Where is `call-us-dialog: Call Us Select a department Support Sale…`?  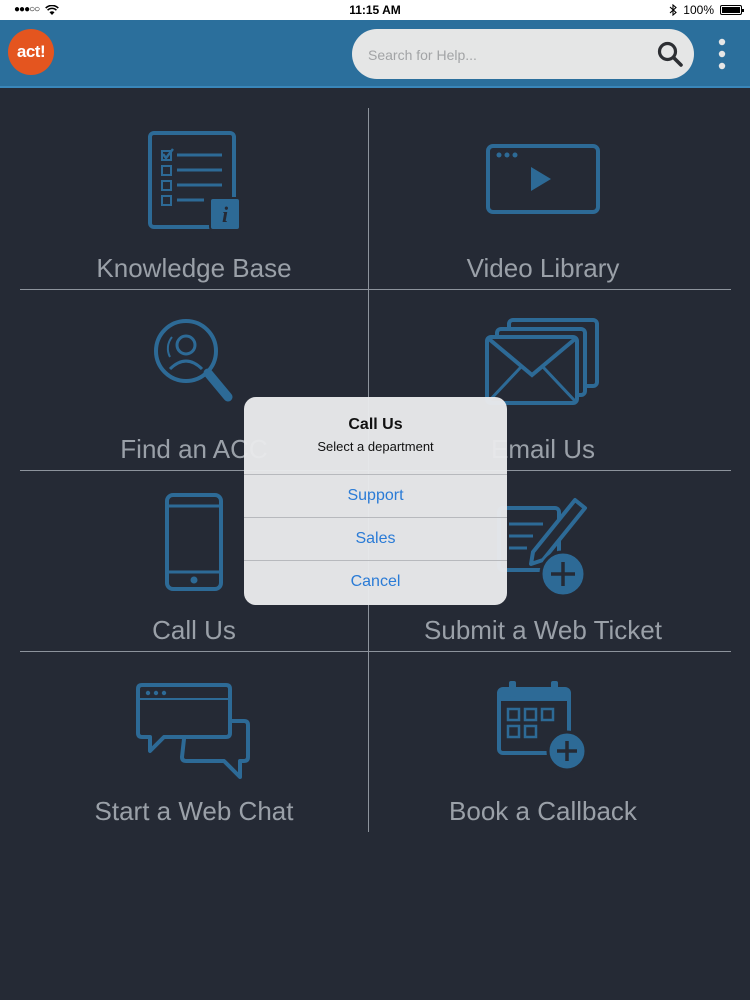
call-us-dialog: Call Us Select a department Support Sale… is located at coordinates (375, 501).